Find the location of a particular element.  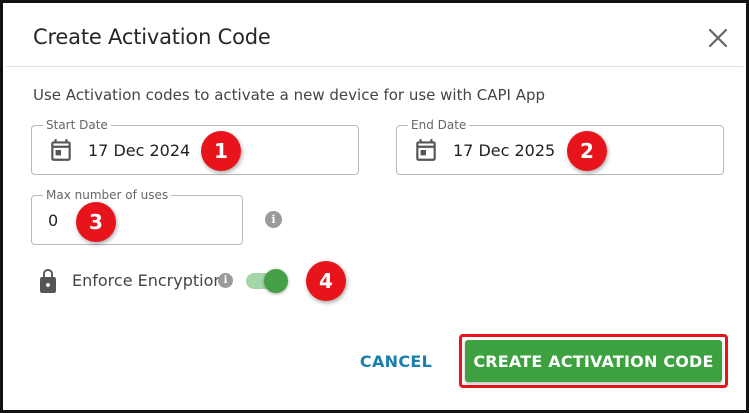

close-button is located at coordinates (718, 38).